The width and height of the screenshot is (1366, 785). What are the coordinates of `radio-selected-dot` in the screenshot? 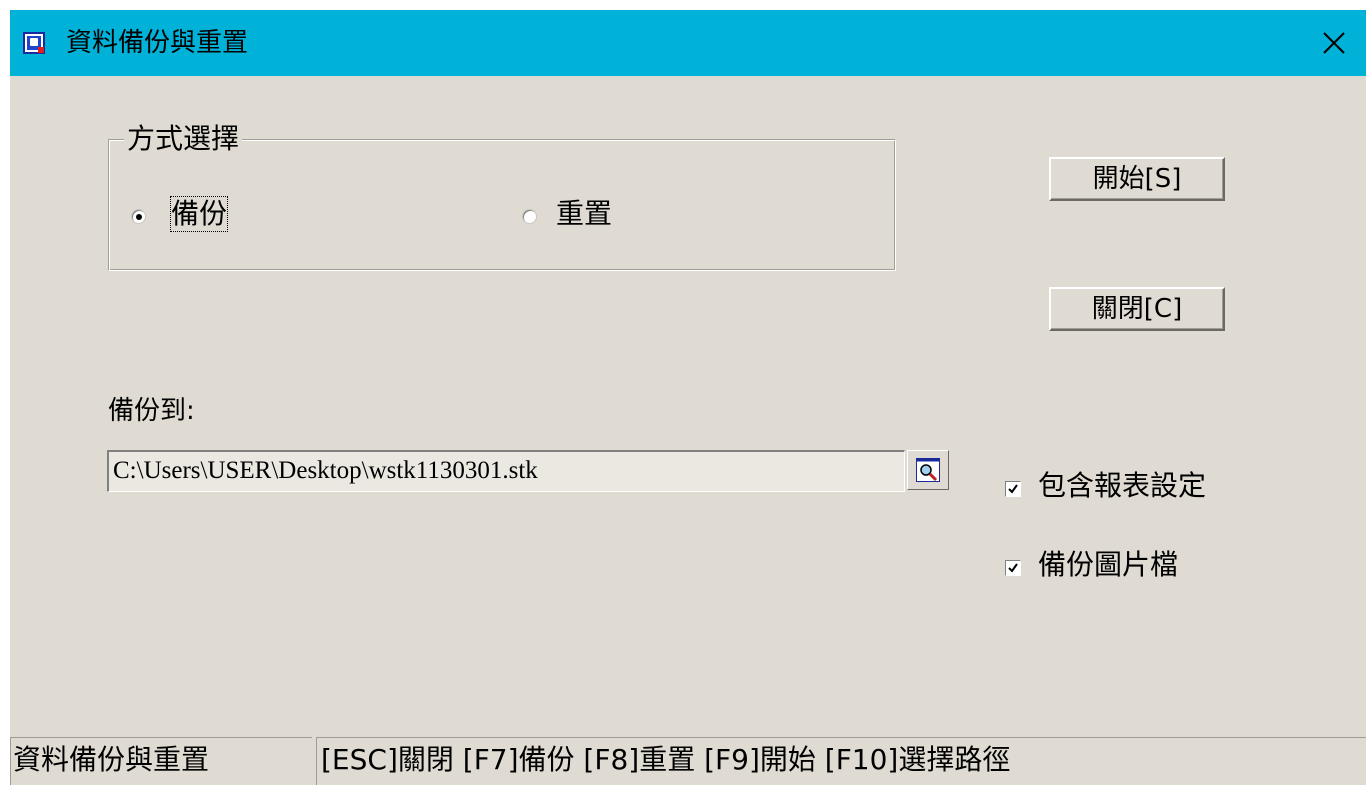 It's located at (139, 217).